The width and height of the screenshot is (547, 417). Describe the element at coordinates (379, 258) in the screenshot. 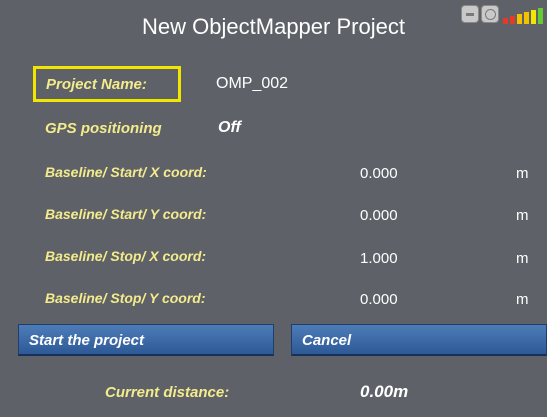

I see `stop-x-value: 1.000` at that location.